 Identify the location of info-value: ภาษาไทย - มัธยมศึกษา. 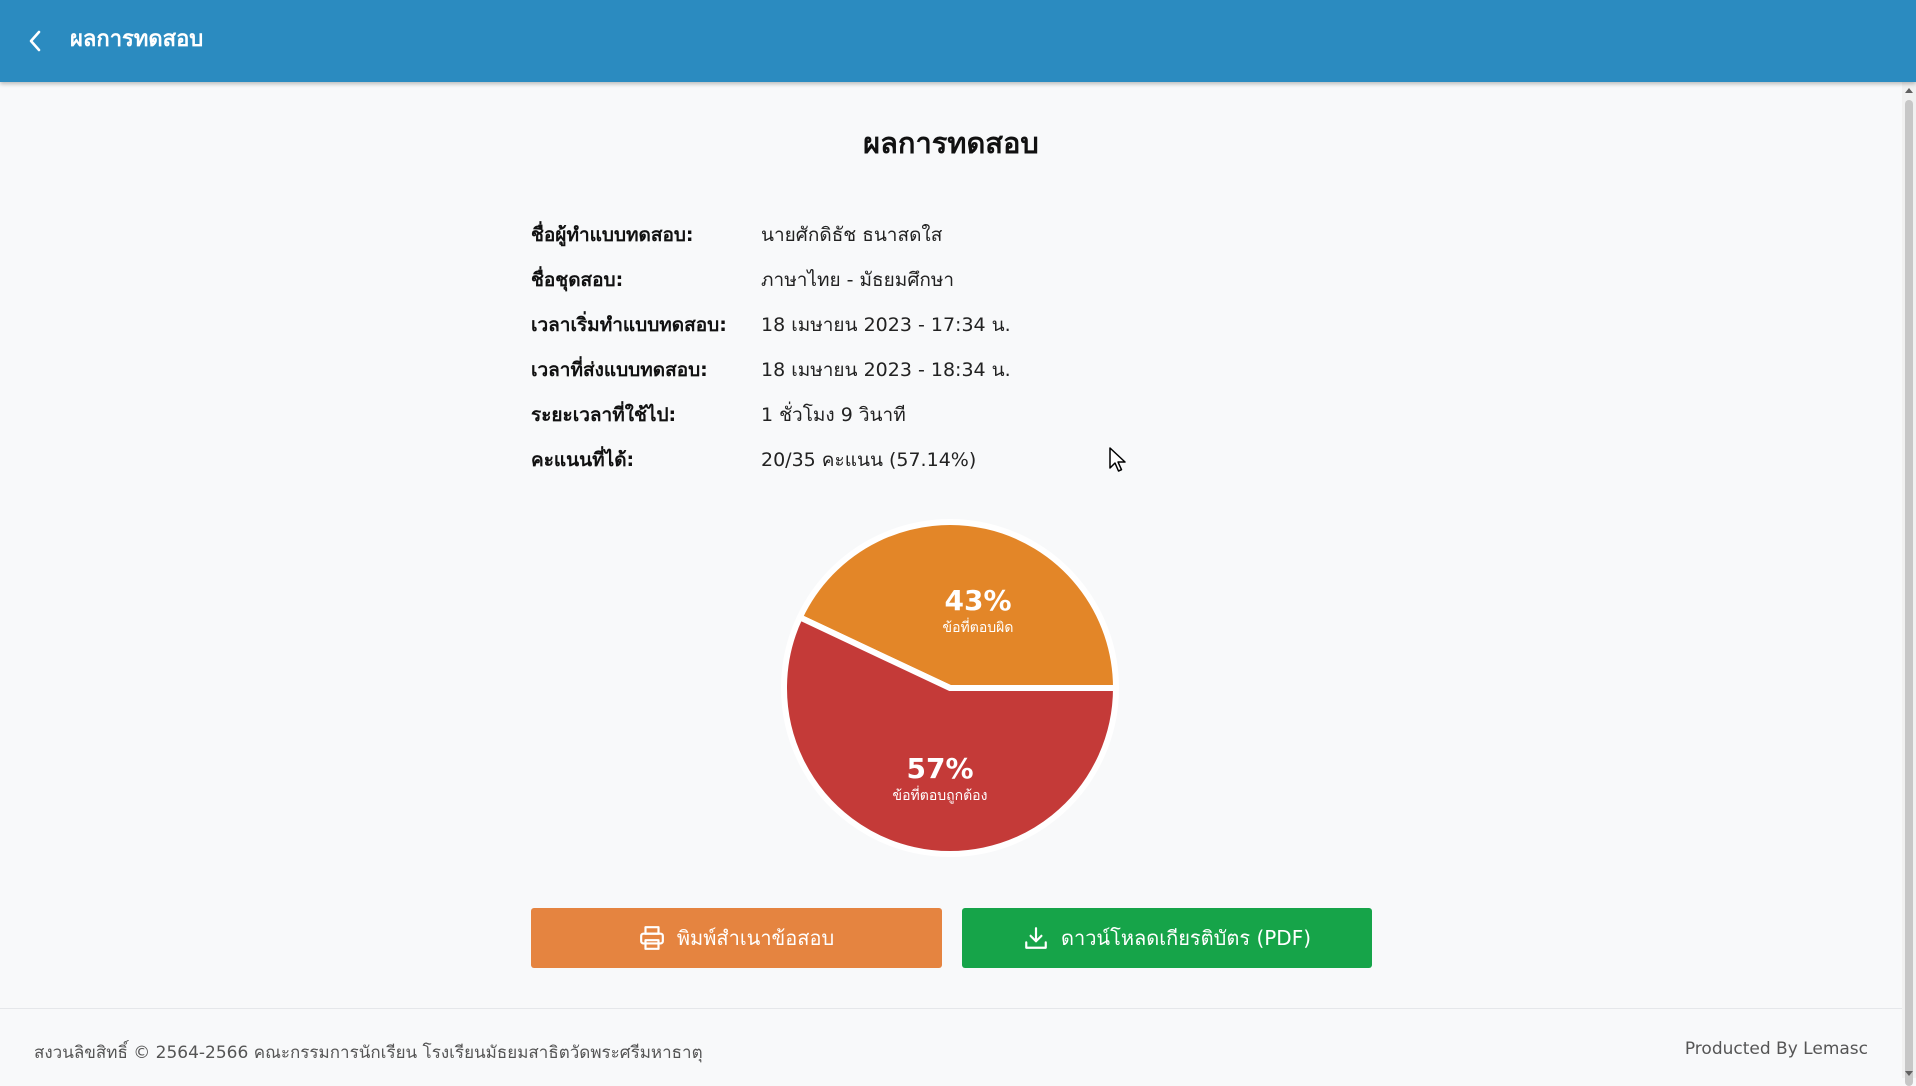
(858, 279).